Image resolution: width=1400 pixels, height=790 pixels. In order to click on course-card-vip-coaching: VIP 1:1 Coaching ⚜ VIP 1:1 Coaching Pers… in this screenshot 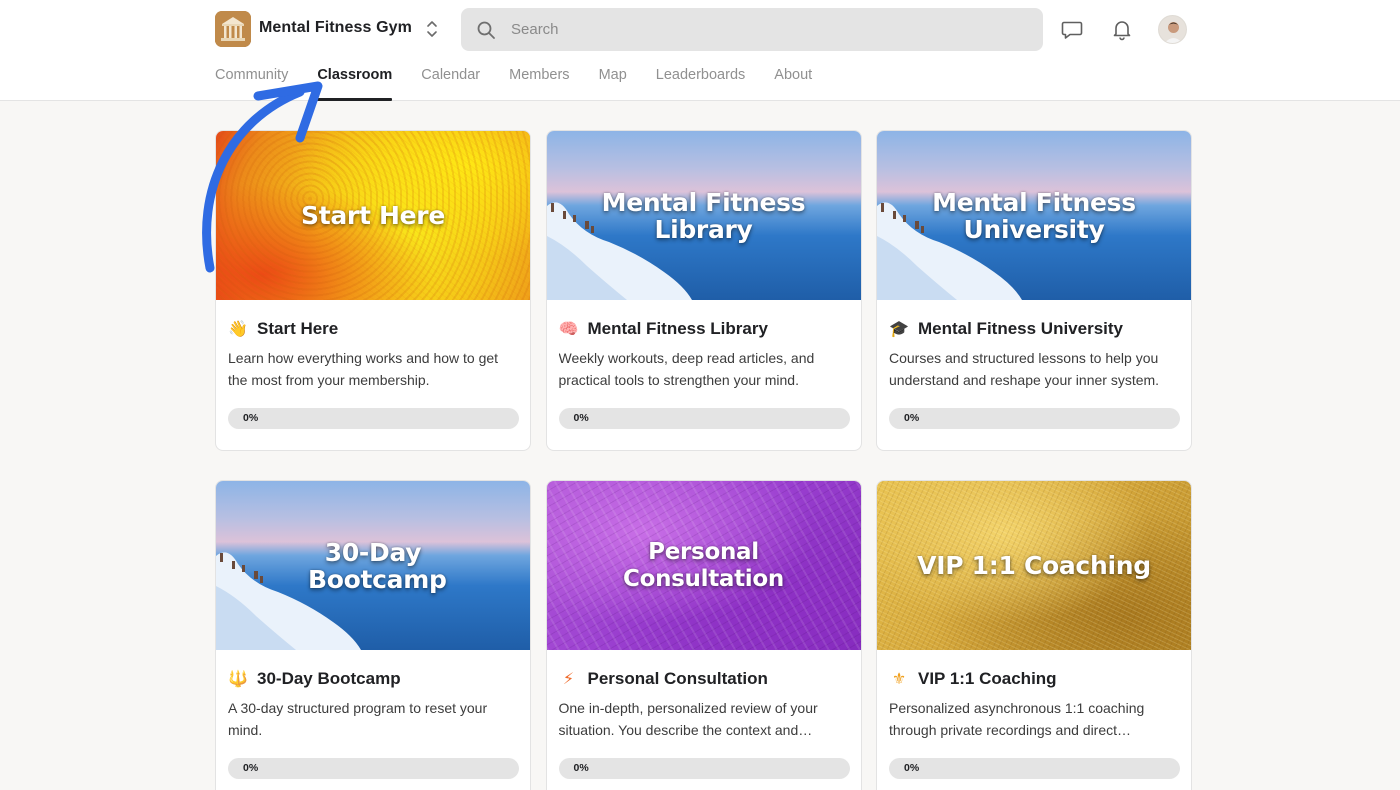, I will do `click(1034, 635)`.